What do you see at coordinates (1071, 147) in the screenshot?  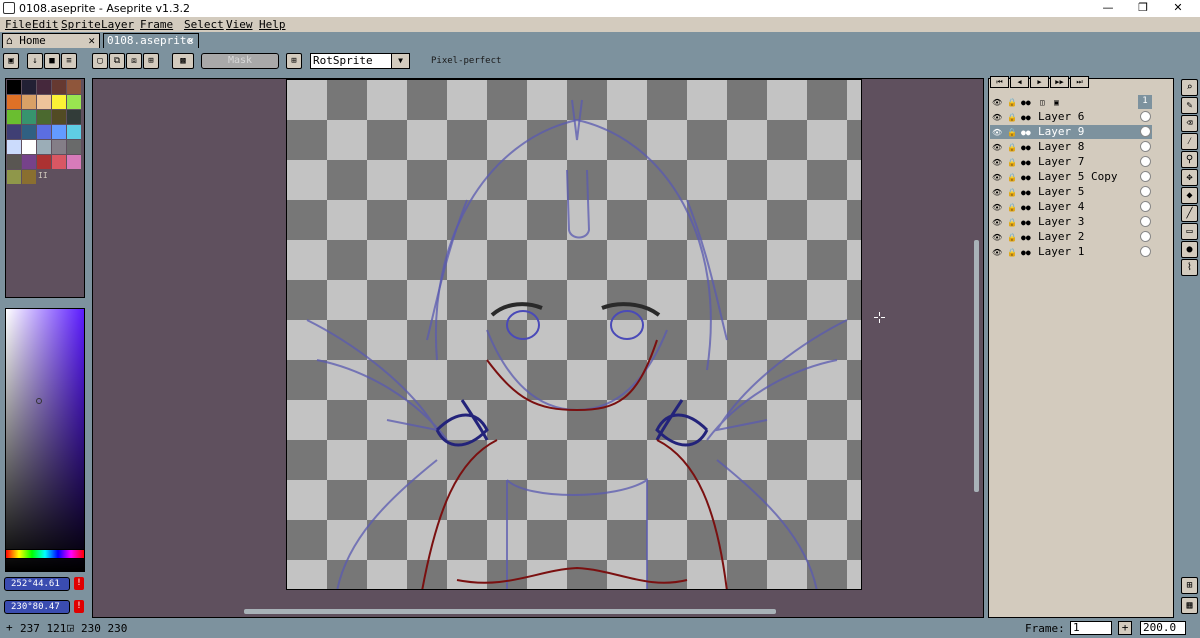 I see `layer-row: 👁 🔒 ●● Layer 8` at bounding box center [1071, 147].